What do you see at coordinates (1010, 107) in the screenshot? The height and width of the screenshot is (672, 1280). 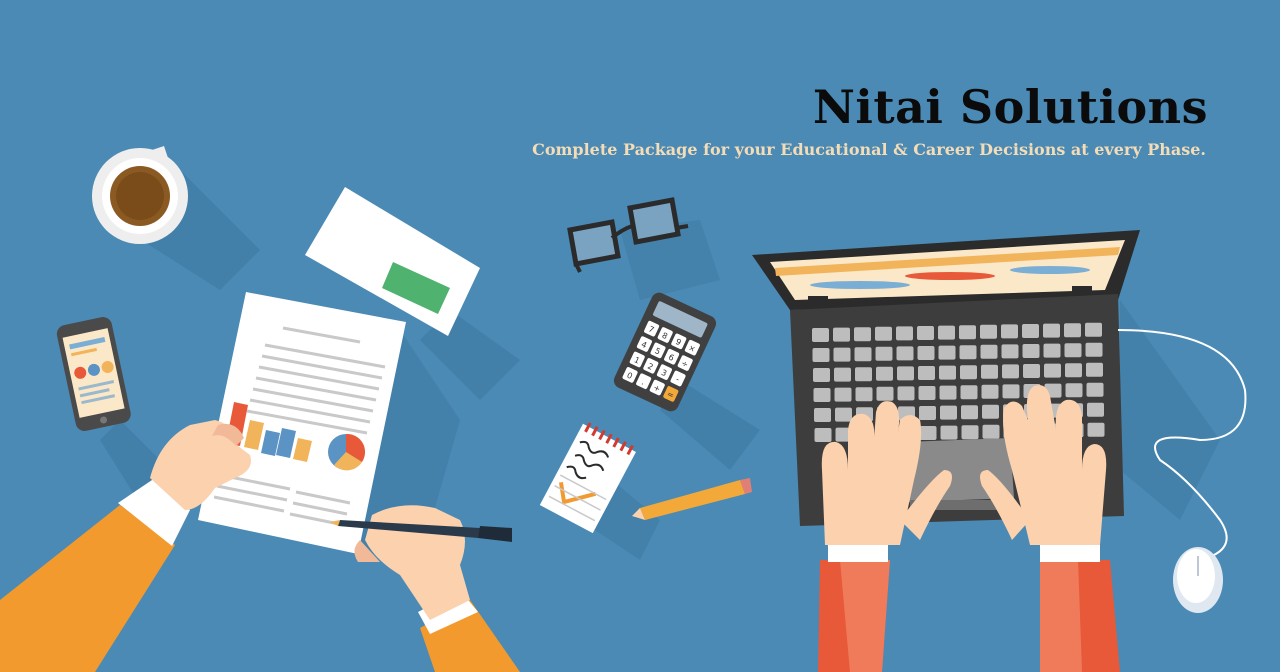 I see `brand-title: Nitai Solutions` at bounding box center [1010, 107].